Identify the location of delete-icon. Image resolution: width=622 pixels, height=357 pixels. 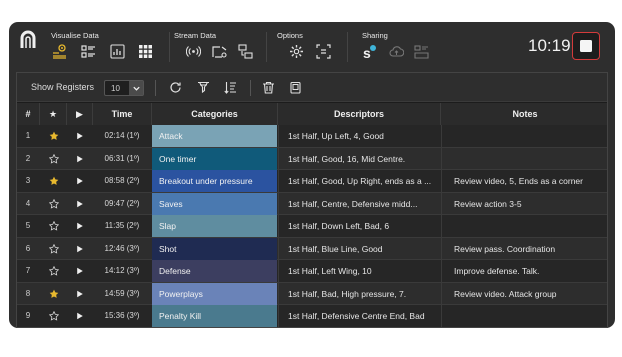
(268, 87).